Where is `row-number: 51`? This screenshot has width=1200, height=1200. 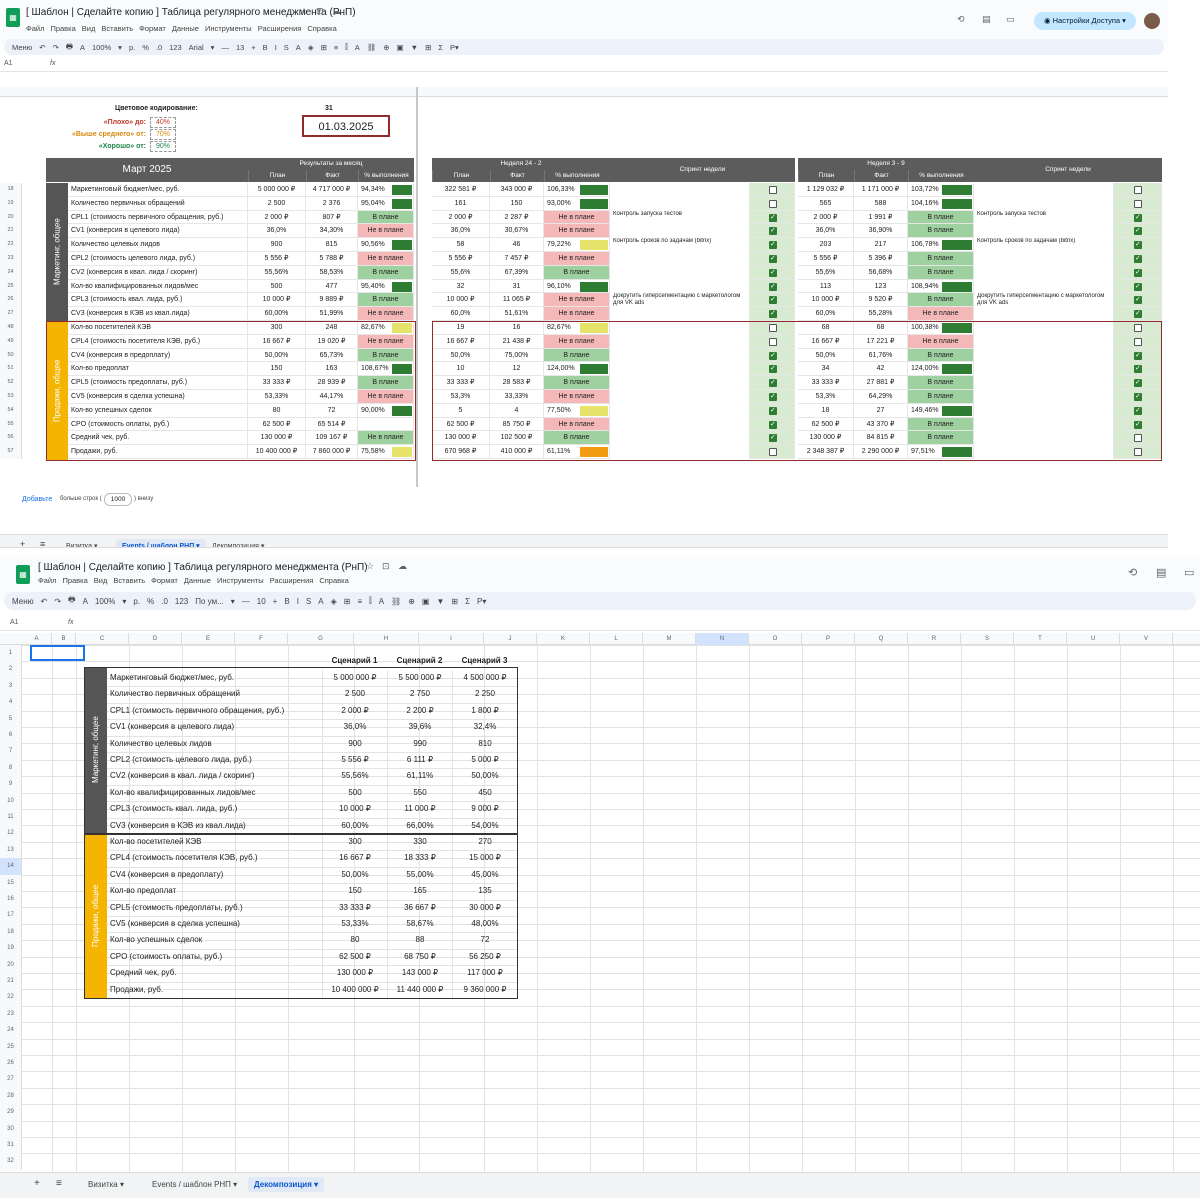 row-number: 51 is located at coordinates (11, 369).